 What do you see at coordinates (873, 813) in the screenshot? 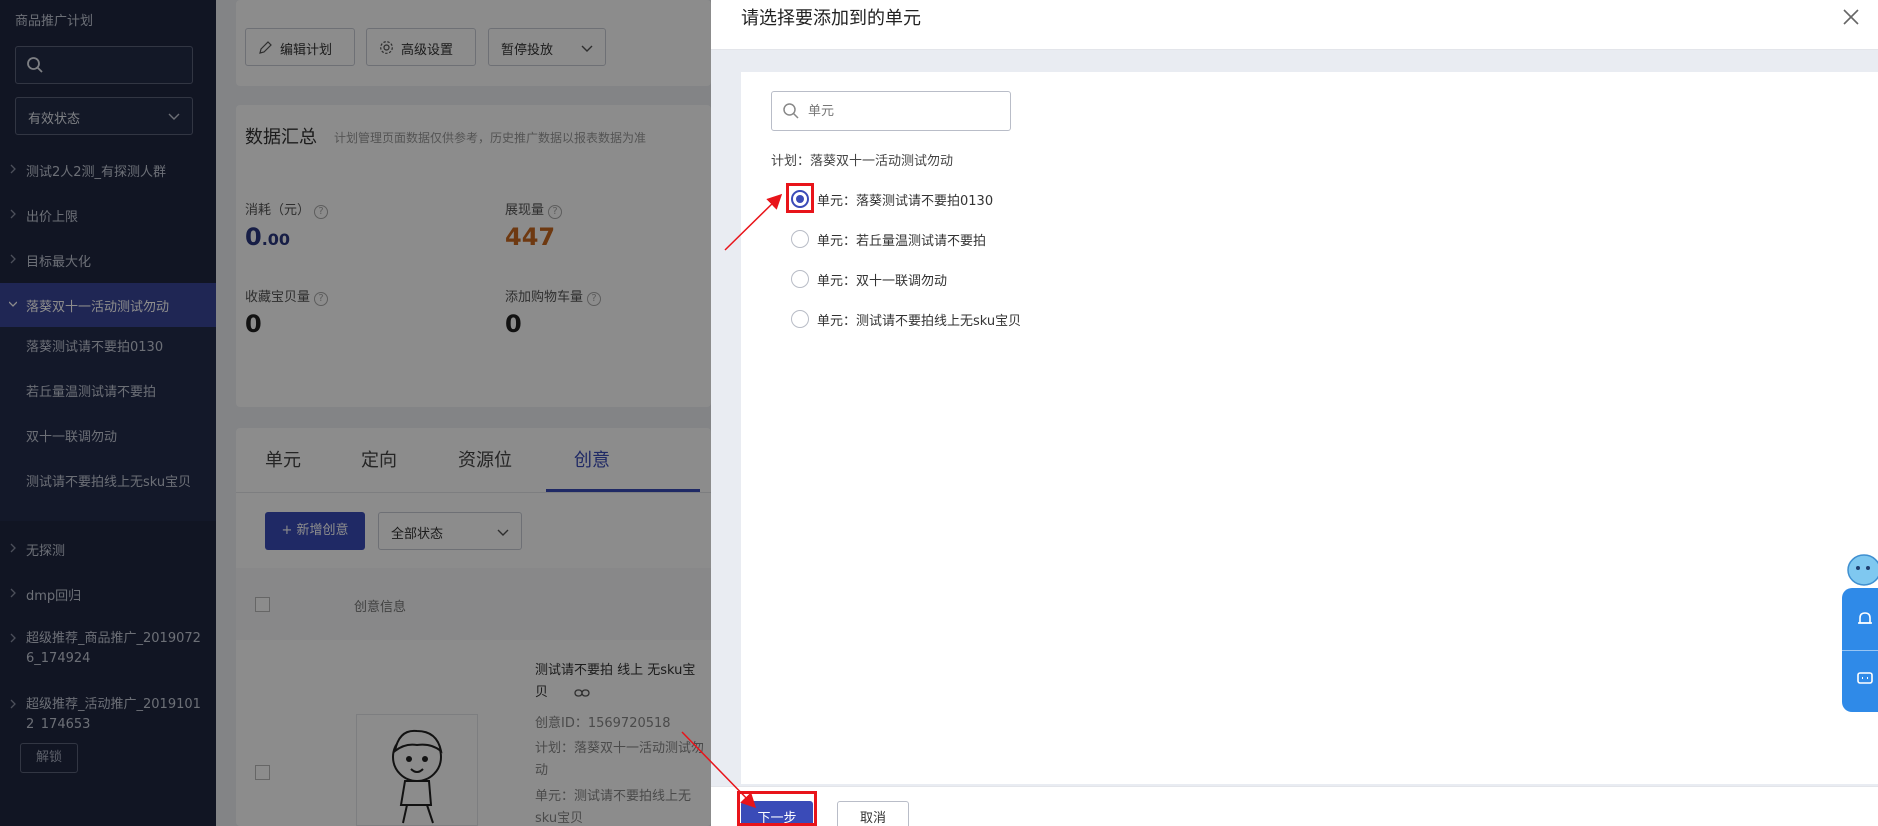
I see `cancel-button: 取消` at bounding box center [873, 813].